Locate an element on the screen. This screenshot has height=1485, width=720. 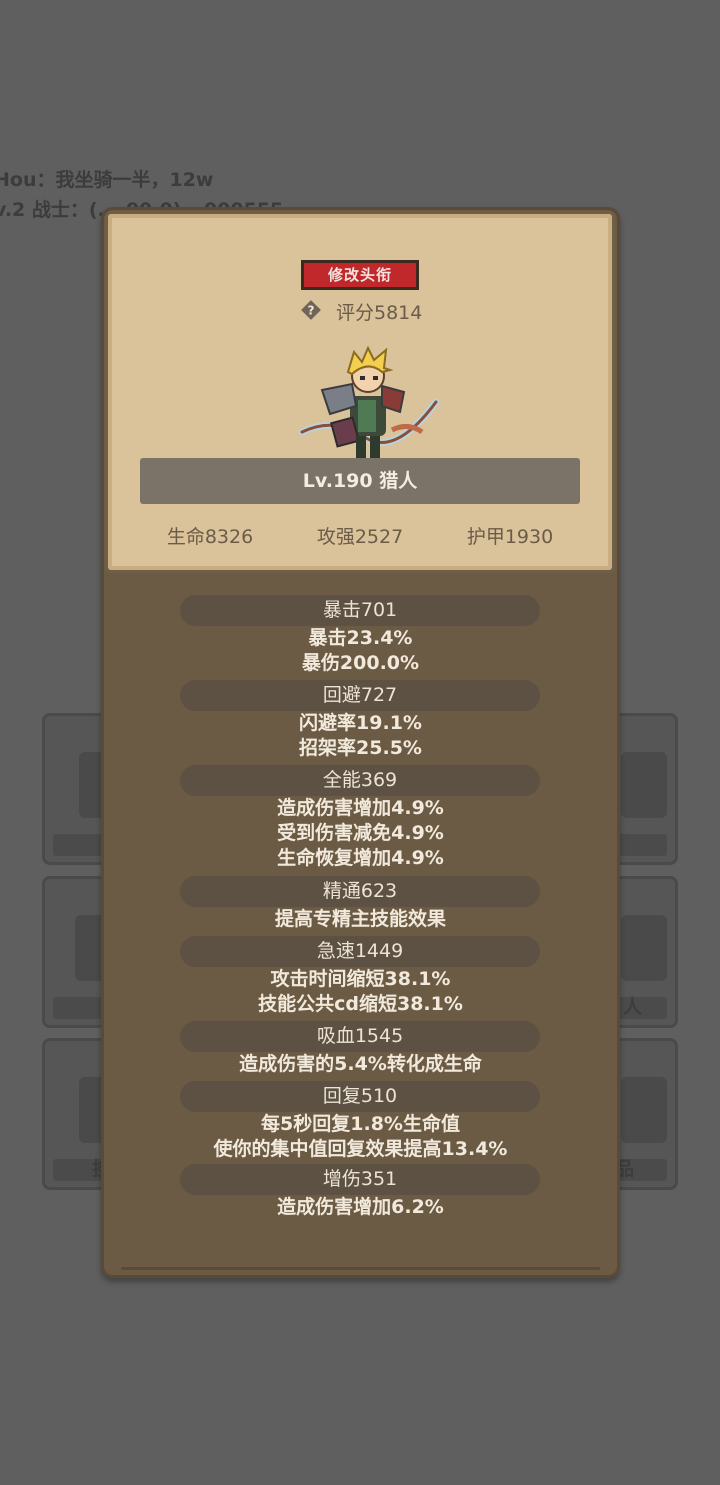
stat-header-regen: 回复510 is located at coordinates (360, 1096).